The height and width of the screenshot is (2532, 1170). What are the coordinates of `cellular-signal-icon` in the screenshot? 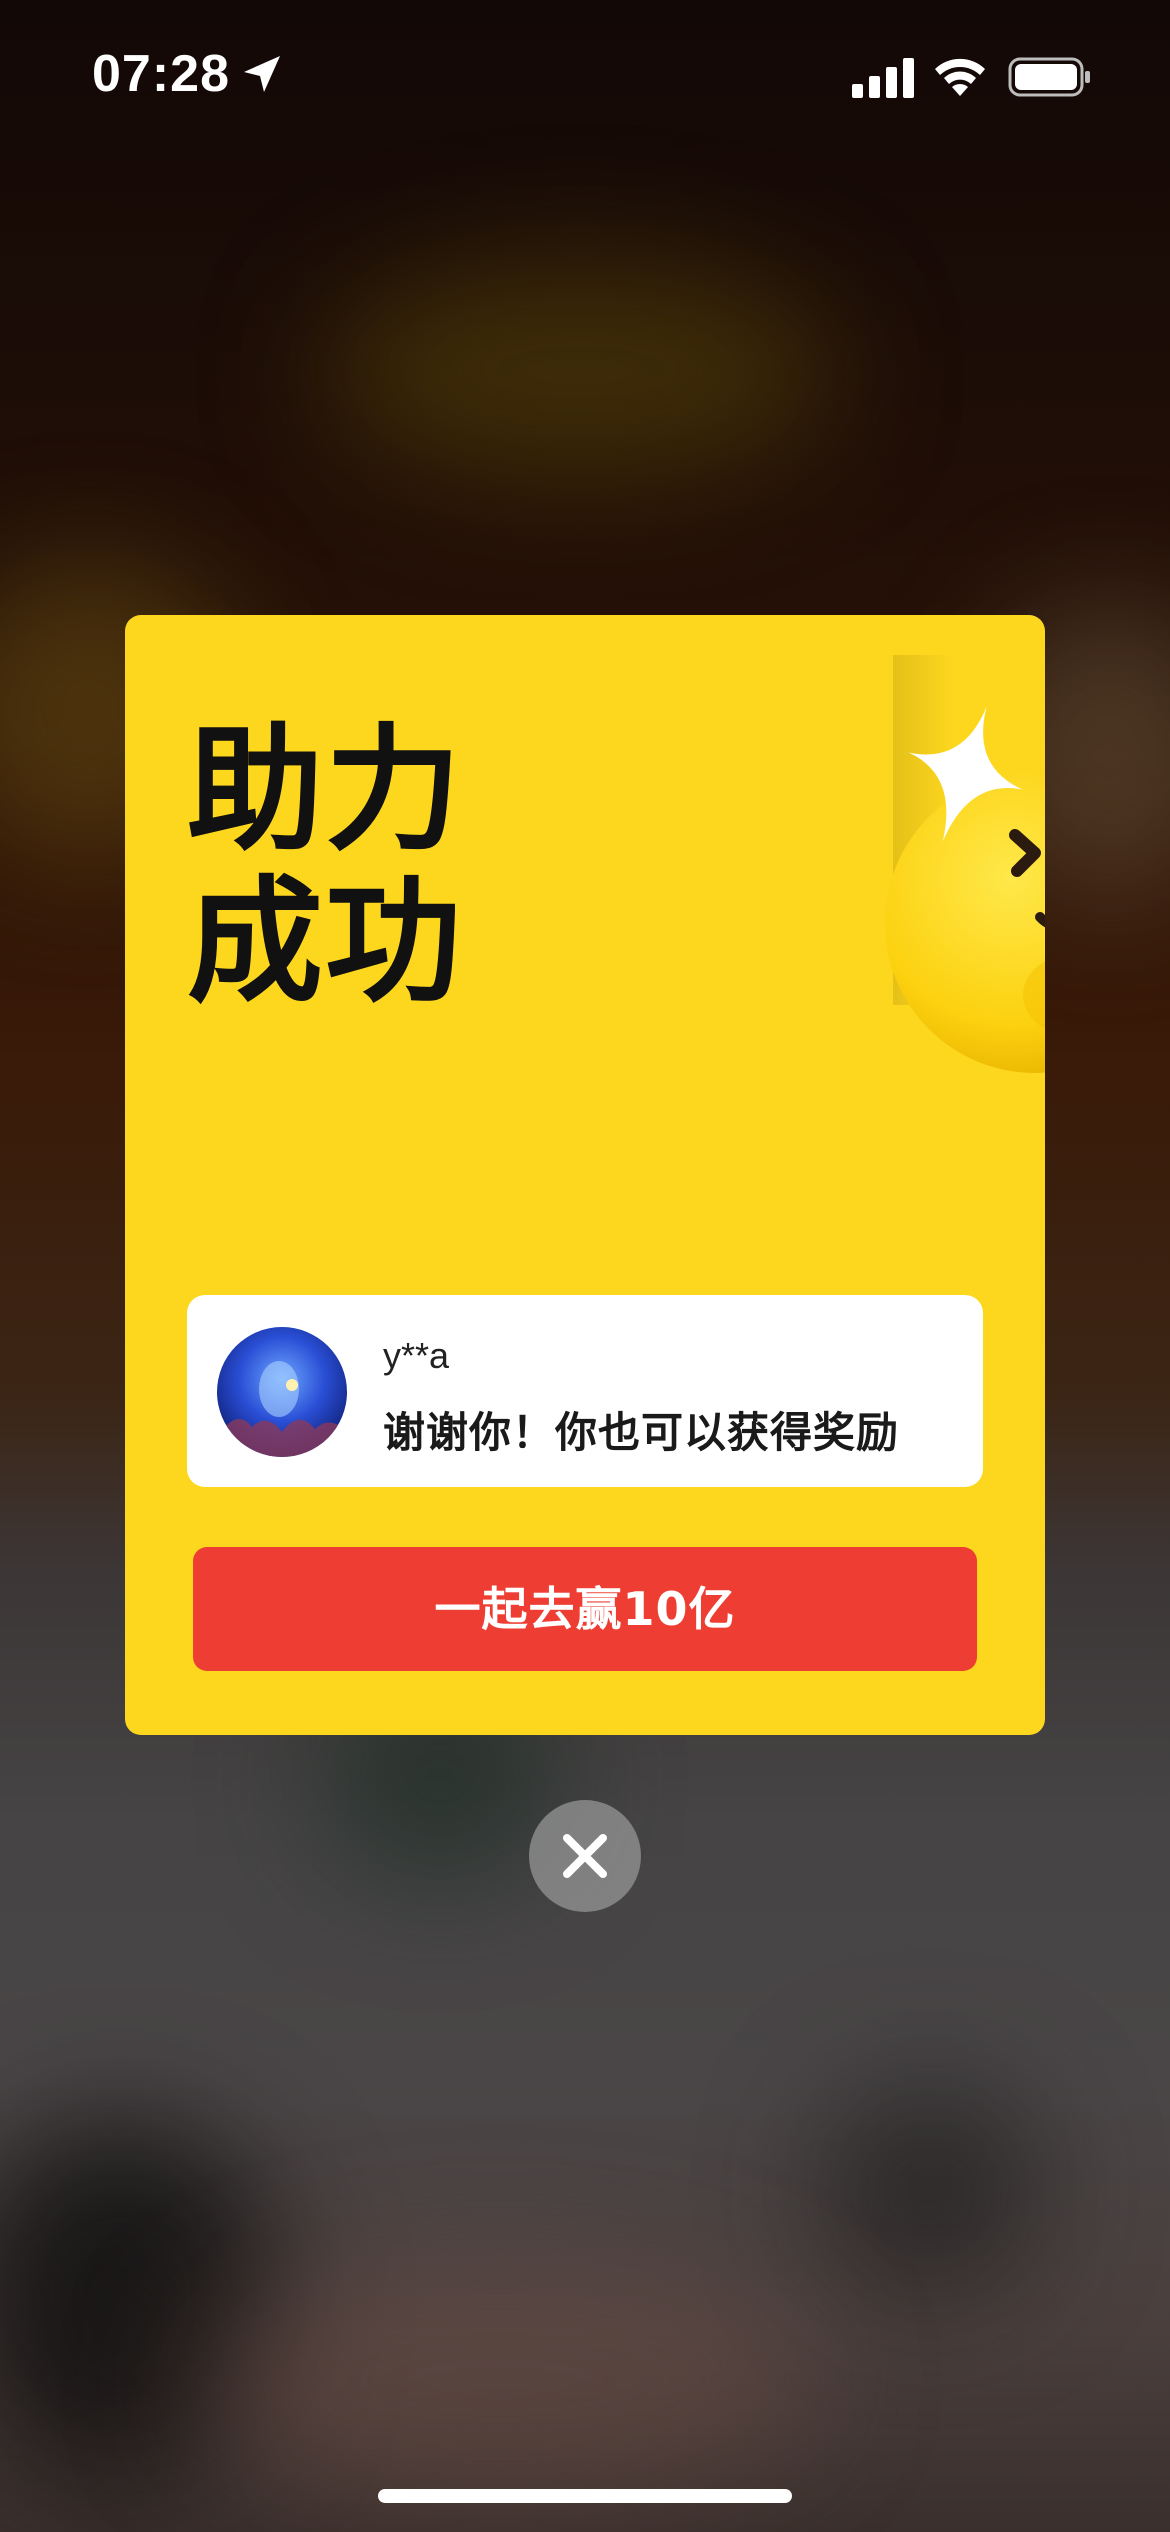 It's located at (884, 77).